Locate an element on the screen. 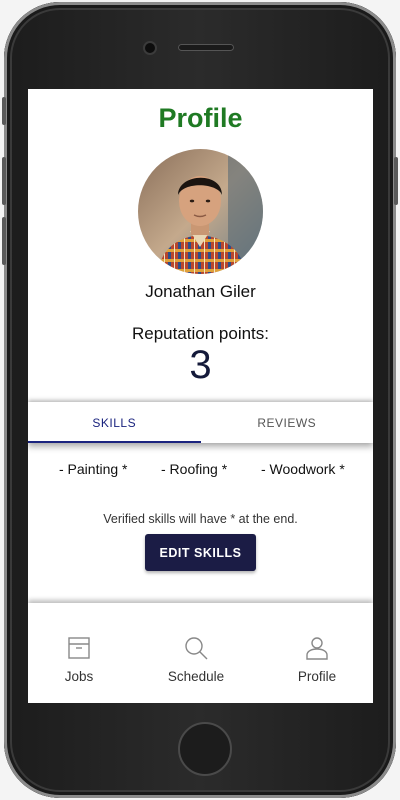 Image resolution: width=400 pixels, height=800 pixels. reputation-value: 3 is located at coordinates (200, 365).